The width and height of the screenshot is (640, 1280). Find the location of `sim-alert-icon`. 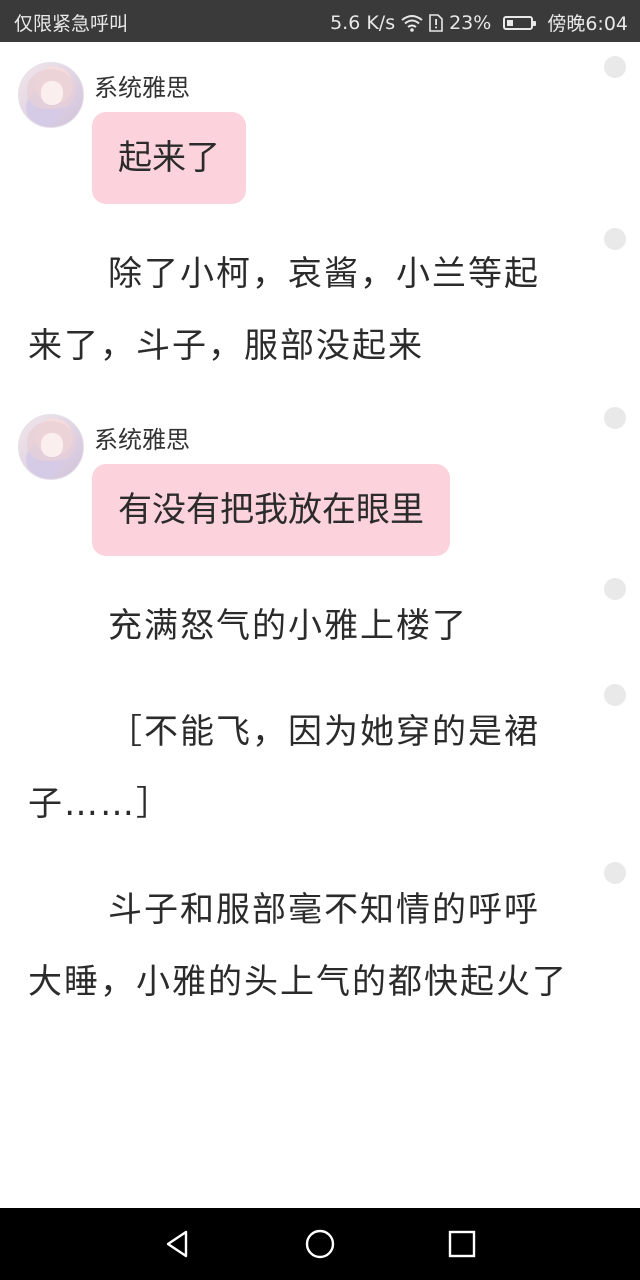

sim-alert-icon is located at coordinates (436, 22).